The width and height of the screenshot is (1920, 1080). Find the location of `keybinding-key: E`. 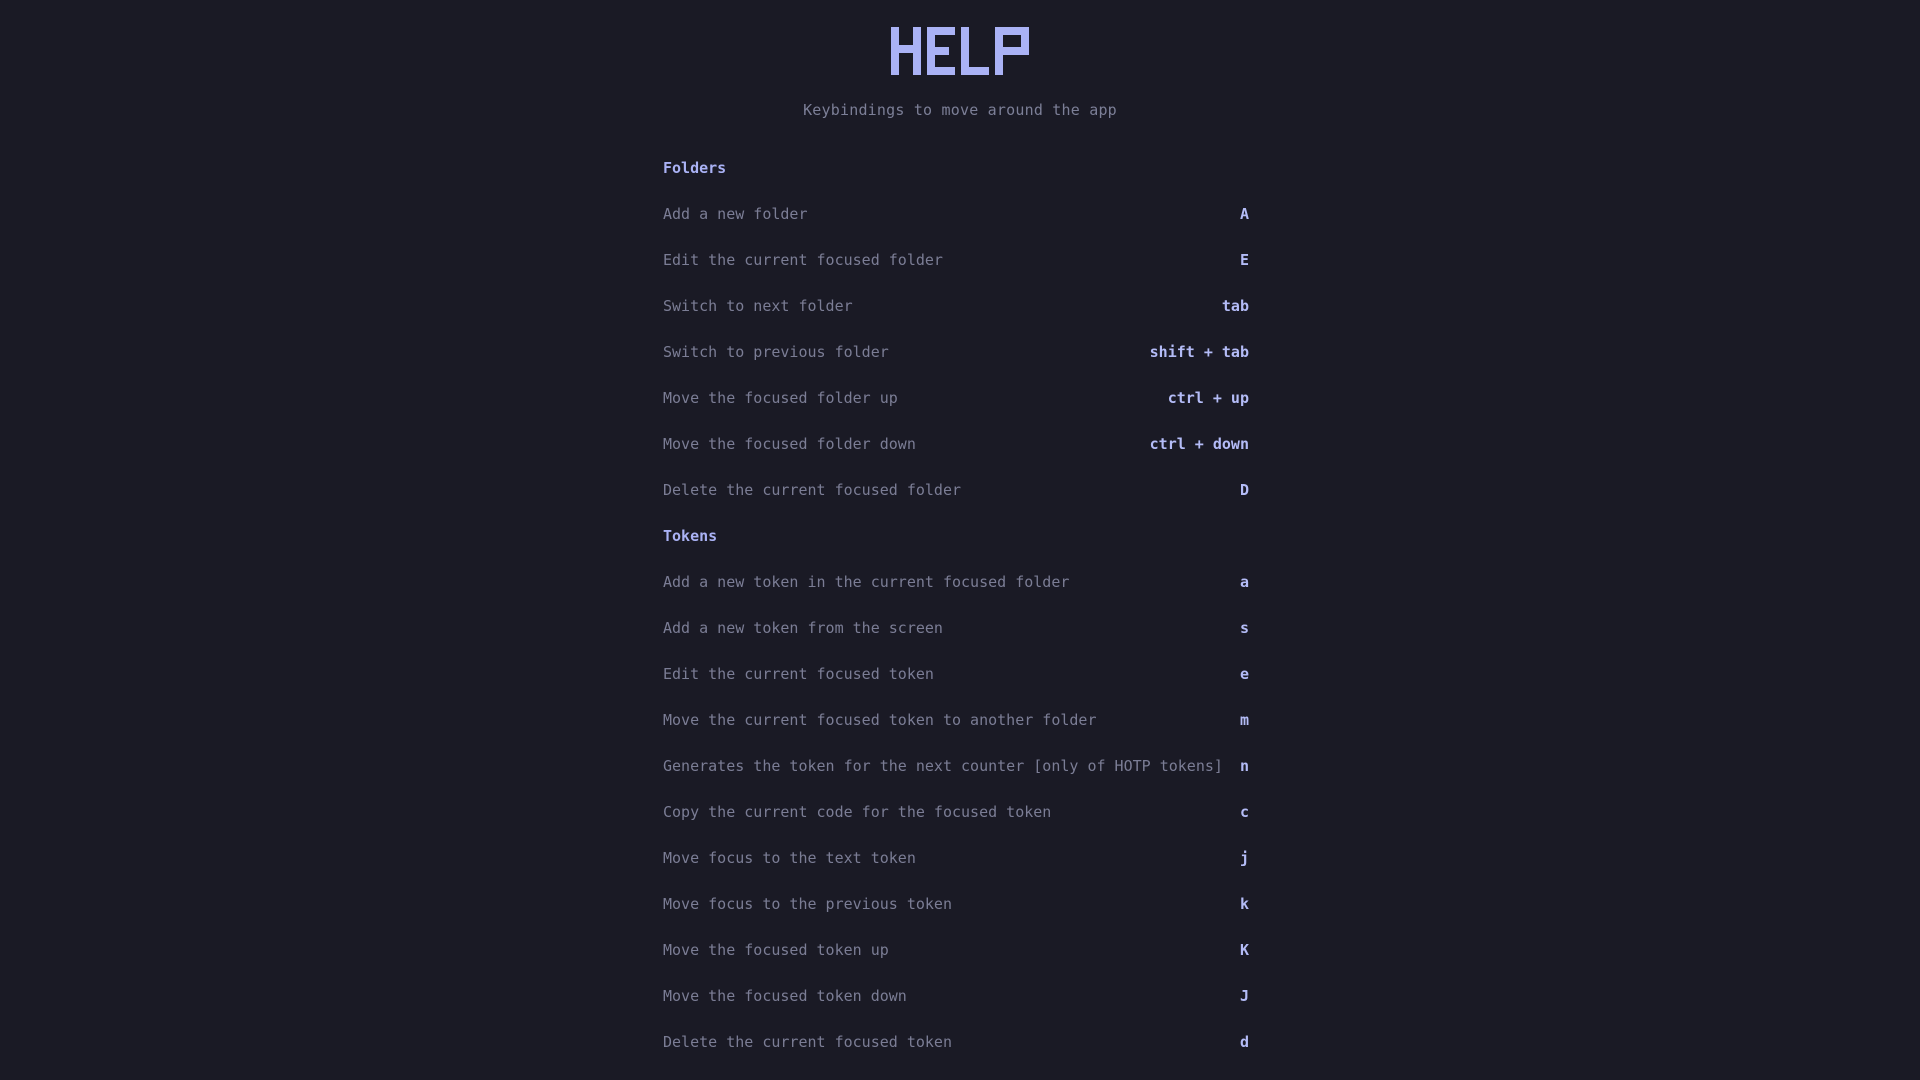

keybinding-key: E is located at coordinates (1244, 260).